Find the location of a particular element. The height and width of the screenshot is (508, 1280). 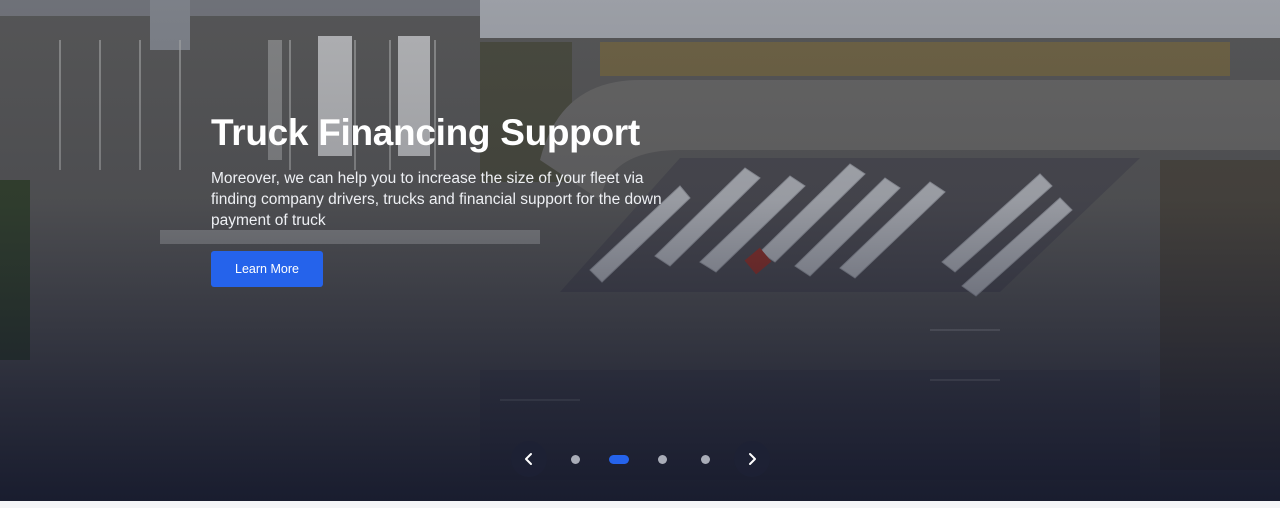

chevron-left-icon is located at coordinates (528, 459).